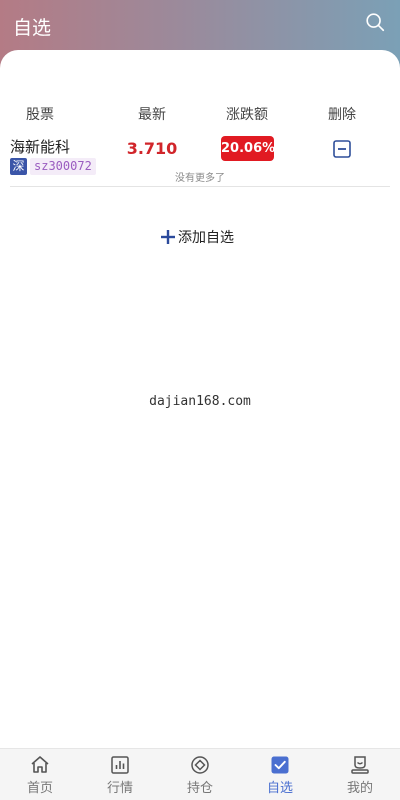  Describe the element at coordinates (375, 22) in the screenshot. I see `search-icon` at that location.